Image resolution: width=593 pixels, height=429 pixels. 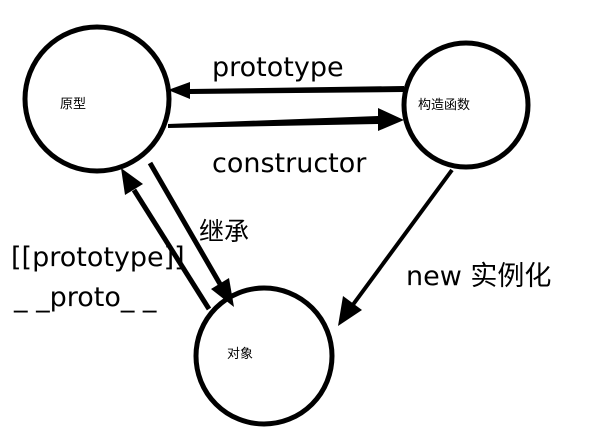 What do you see at coordinates (98, 257) in the screenshot?
I see `label-proto-line1: [[prototype]]` at bounding box center [98, 257].